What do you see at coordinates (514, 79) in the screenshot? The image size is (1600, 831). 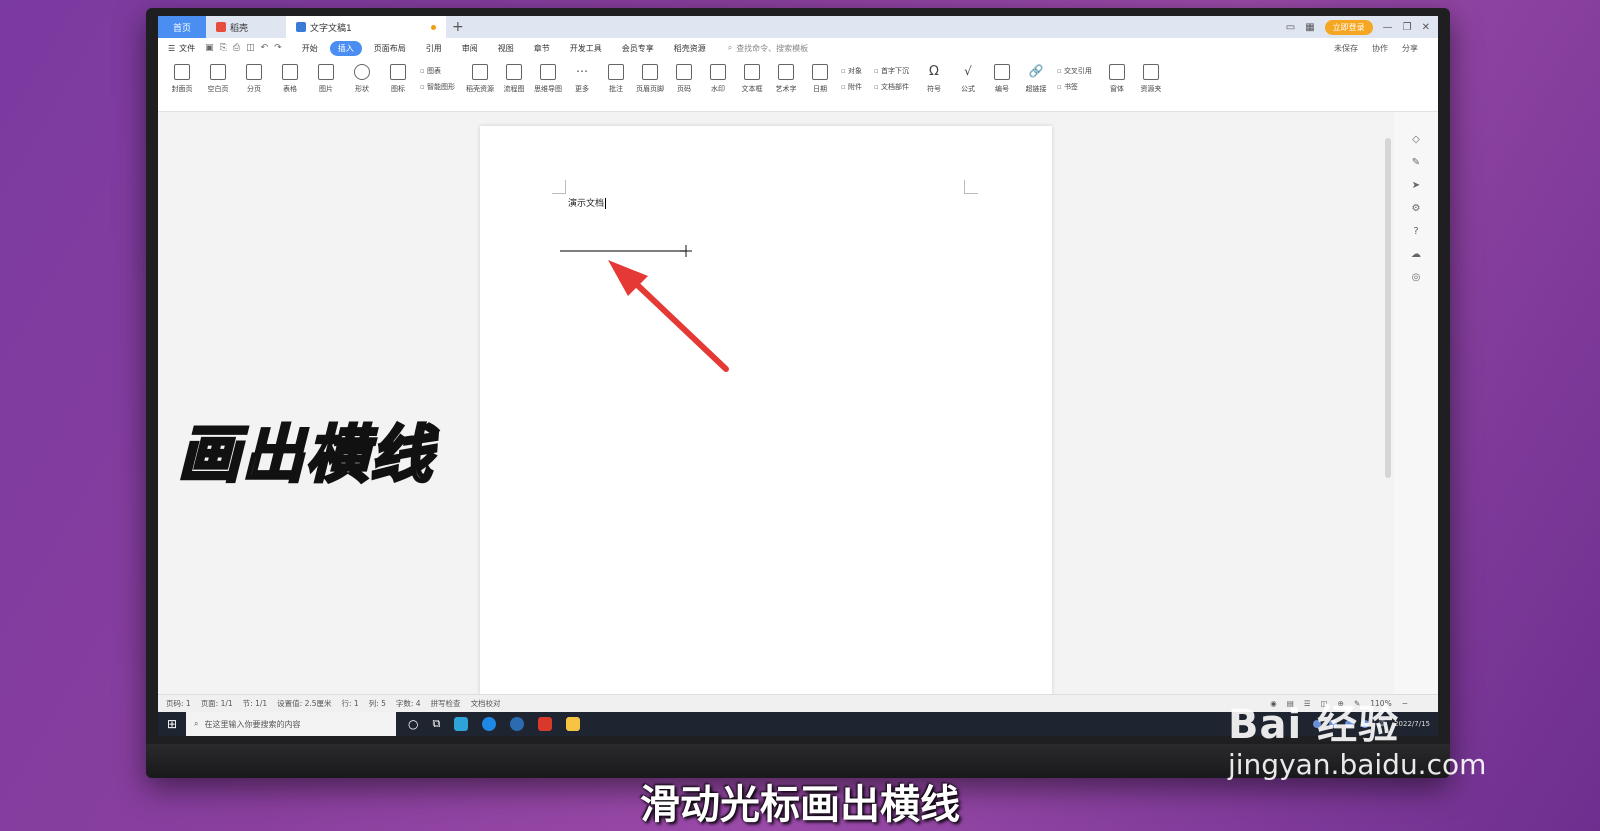 I see `ribbon-flowchart: 流程图` at bounding box center [514, 79].